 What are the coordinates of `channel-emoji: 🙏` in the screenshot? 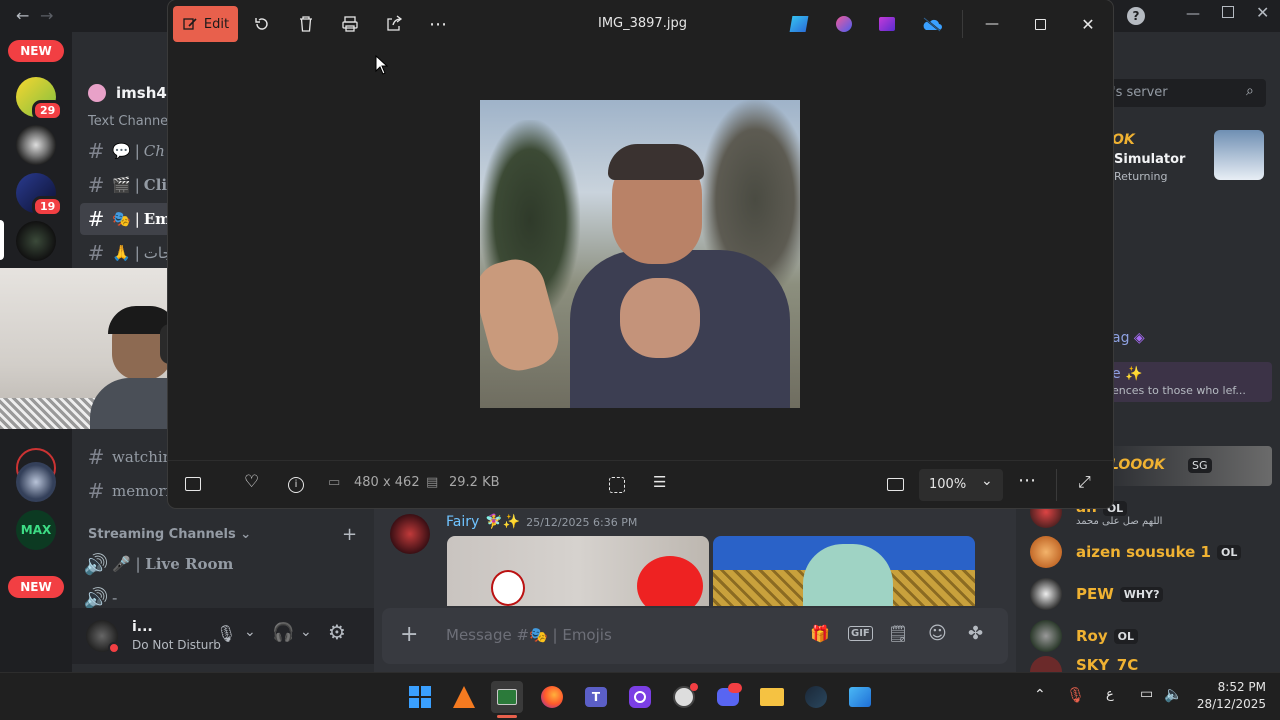 It's located at (121, 253).